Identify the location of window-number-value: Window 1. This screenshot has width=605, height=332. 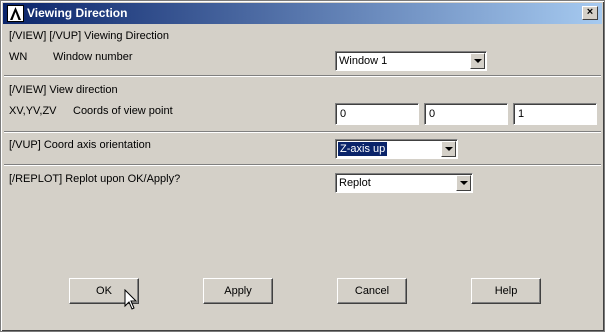
(363, 61).